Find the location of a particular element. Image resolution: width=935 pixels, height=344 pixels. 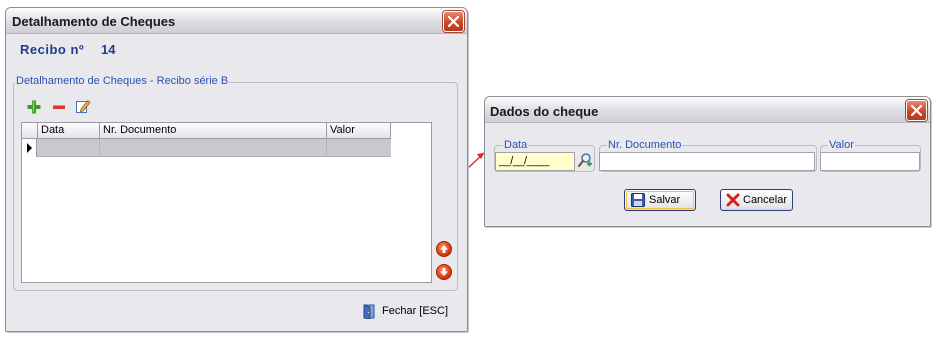

table-row is located at coordinates (206, 148).